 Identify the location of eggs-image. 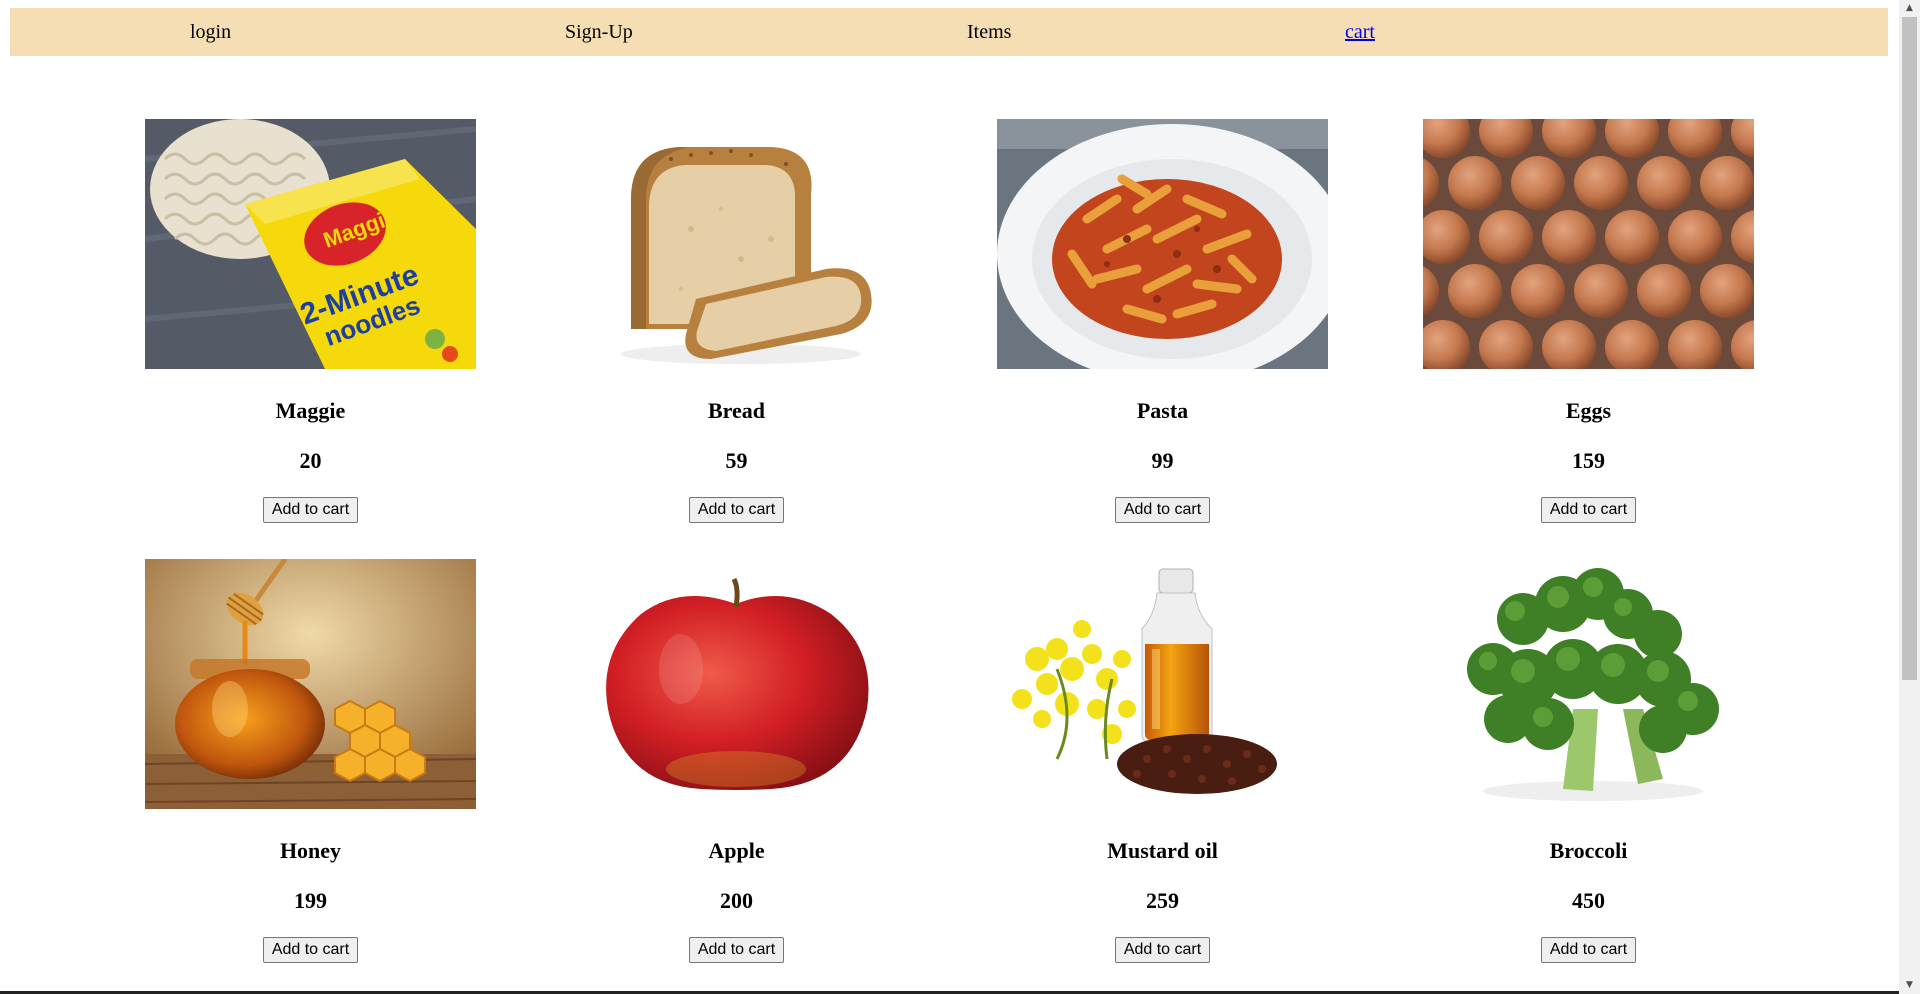
(1588, 244).